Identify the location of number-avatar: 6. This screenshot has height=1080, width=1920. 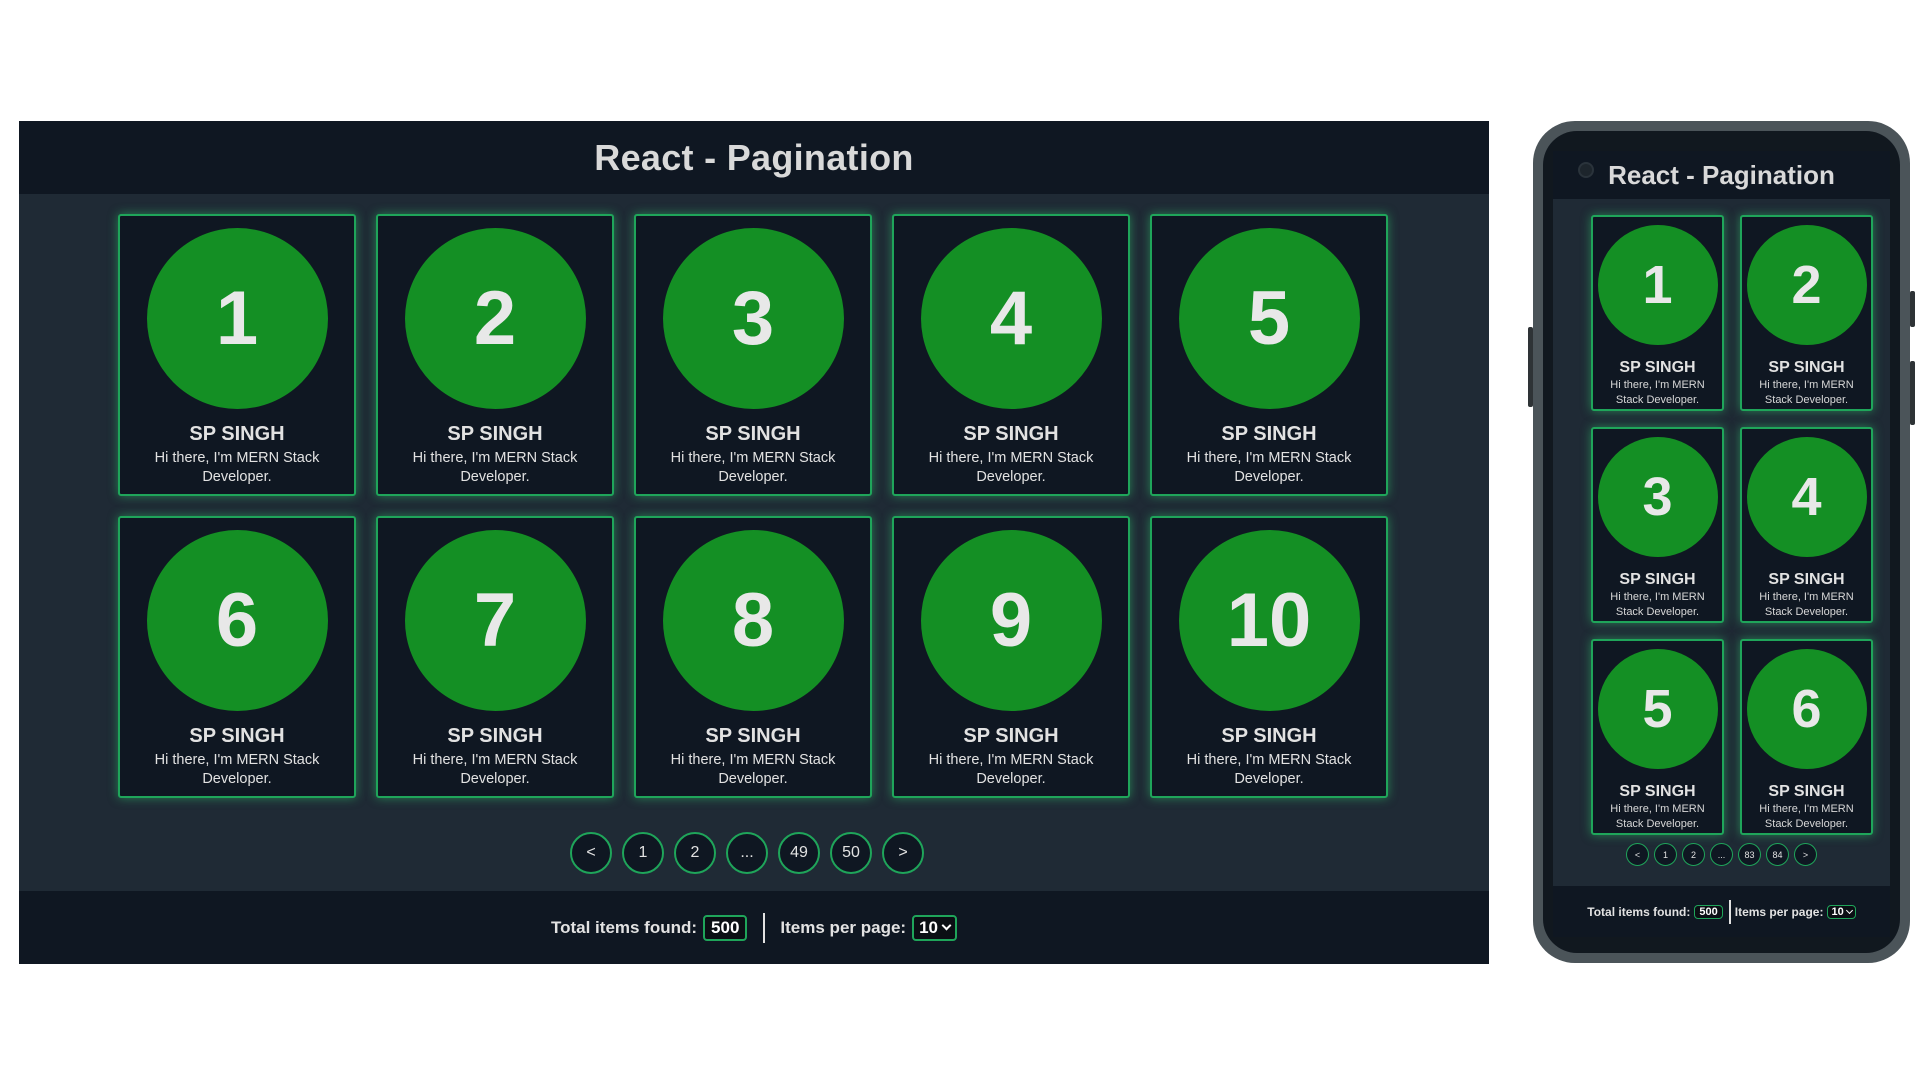
(1806, 709).